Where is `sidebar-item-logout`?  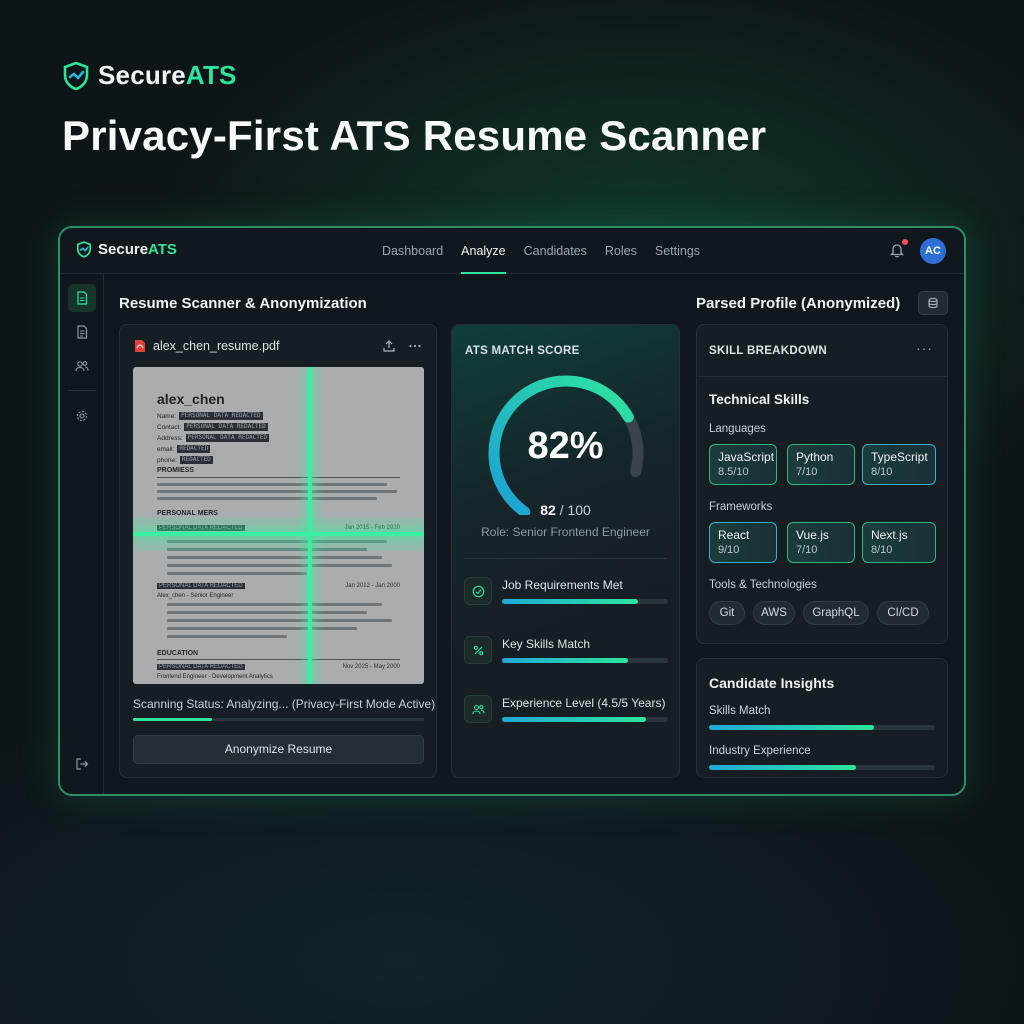 sidebar-item-logout is located at coordinates (82, 764).